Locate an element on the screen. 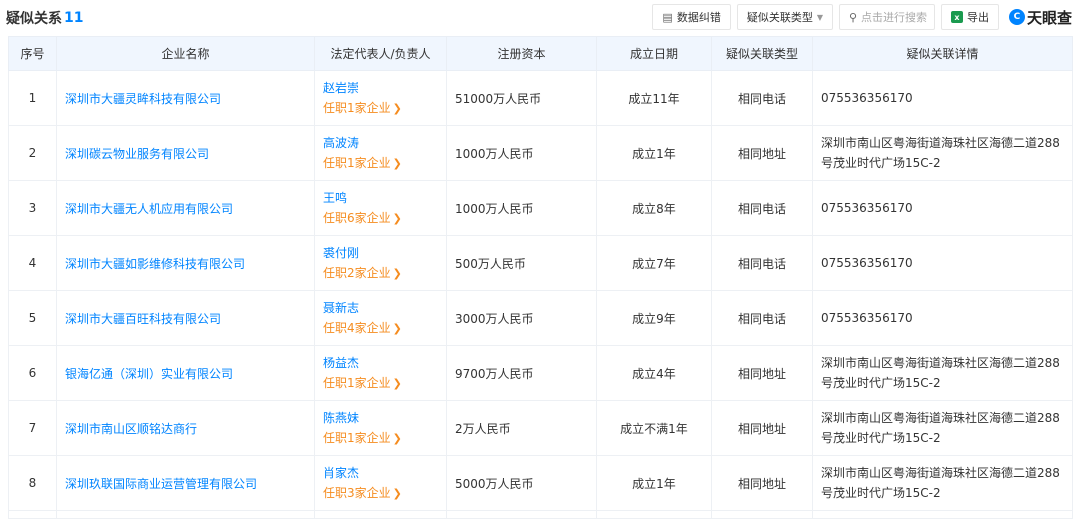  founded-date: 成立不满1年 is located at coordinates (654, 428).